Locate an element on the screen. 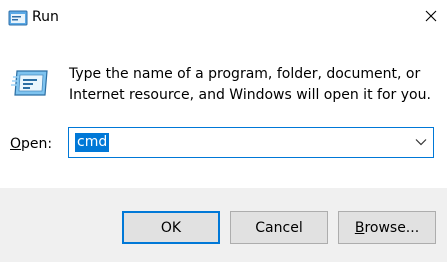  close-button is located at coordinates (431, 16).